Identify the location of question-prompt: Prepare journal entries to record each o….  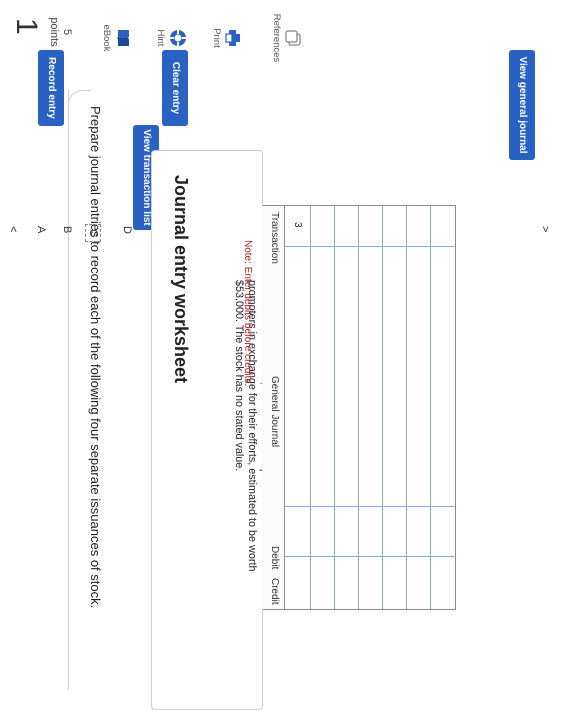
(95, 357).